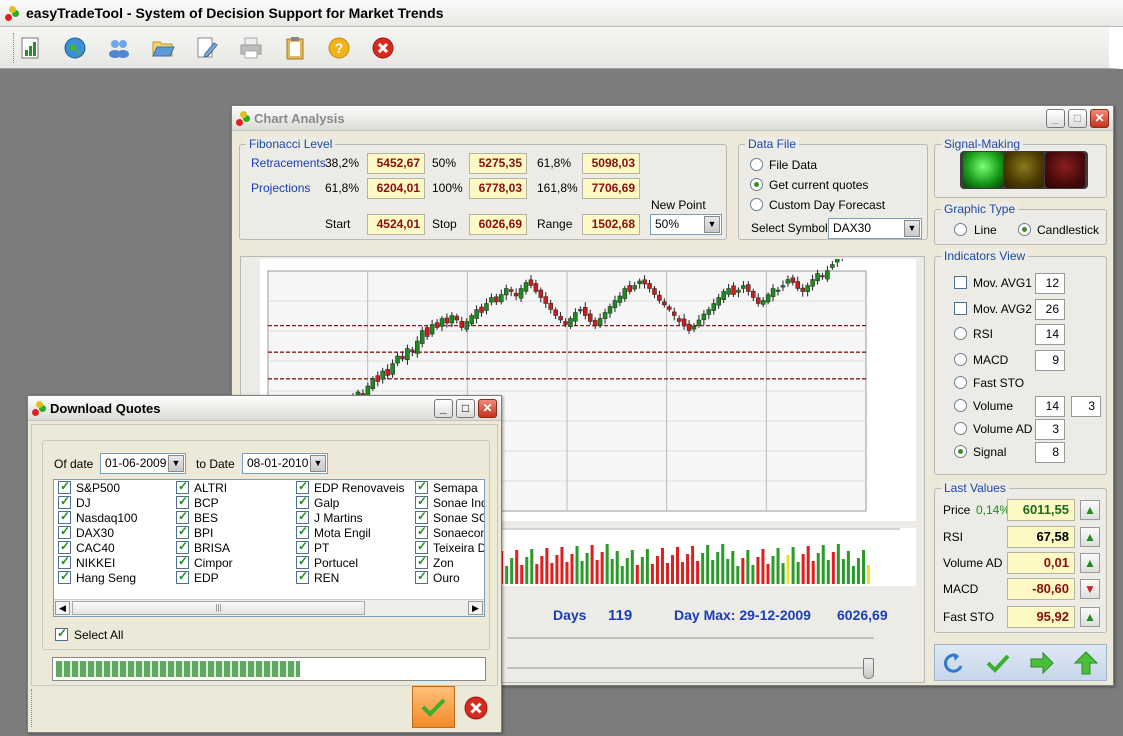  Describe the element at coordinates (62, 608) in the screenshot. I see `scroll-left-icon: ◀` at that location.